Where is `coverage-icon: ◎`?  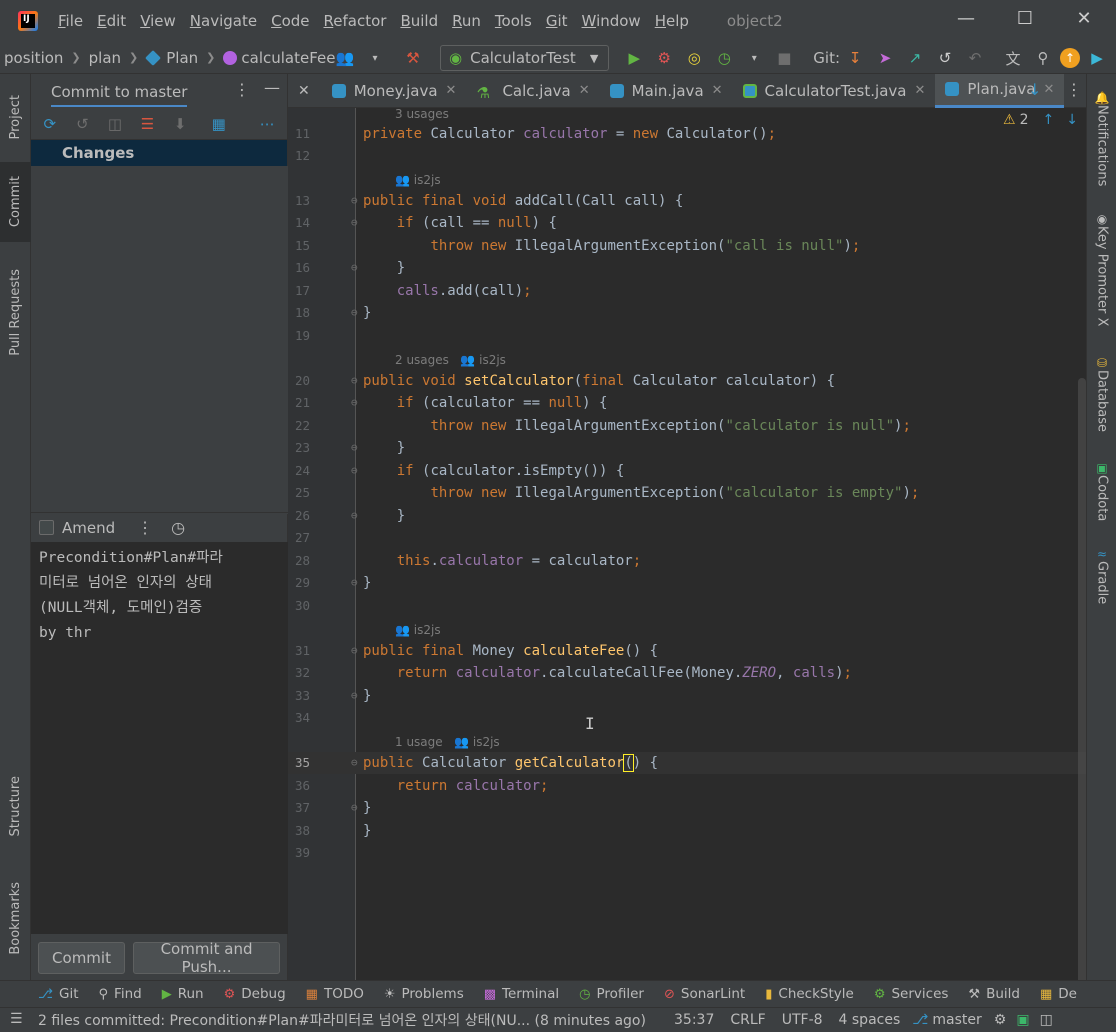 coverage-icon: ◎ is located at coordinates (694, 58).